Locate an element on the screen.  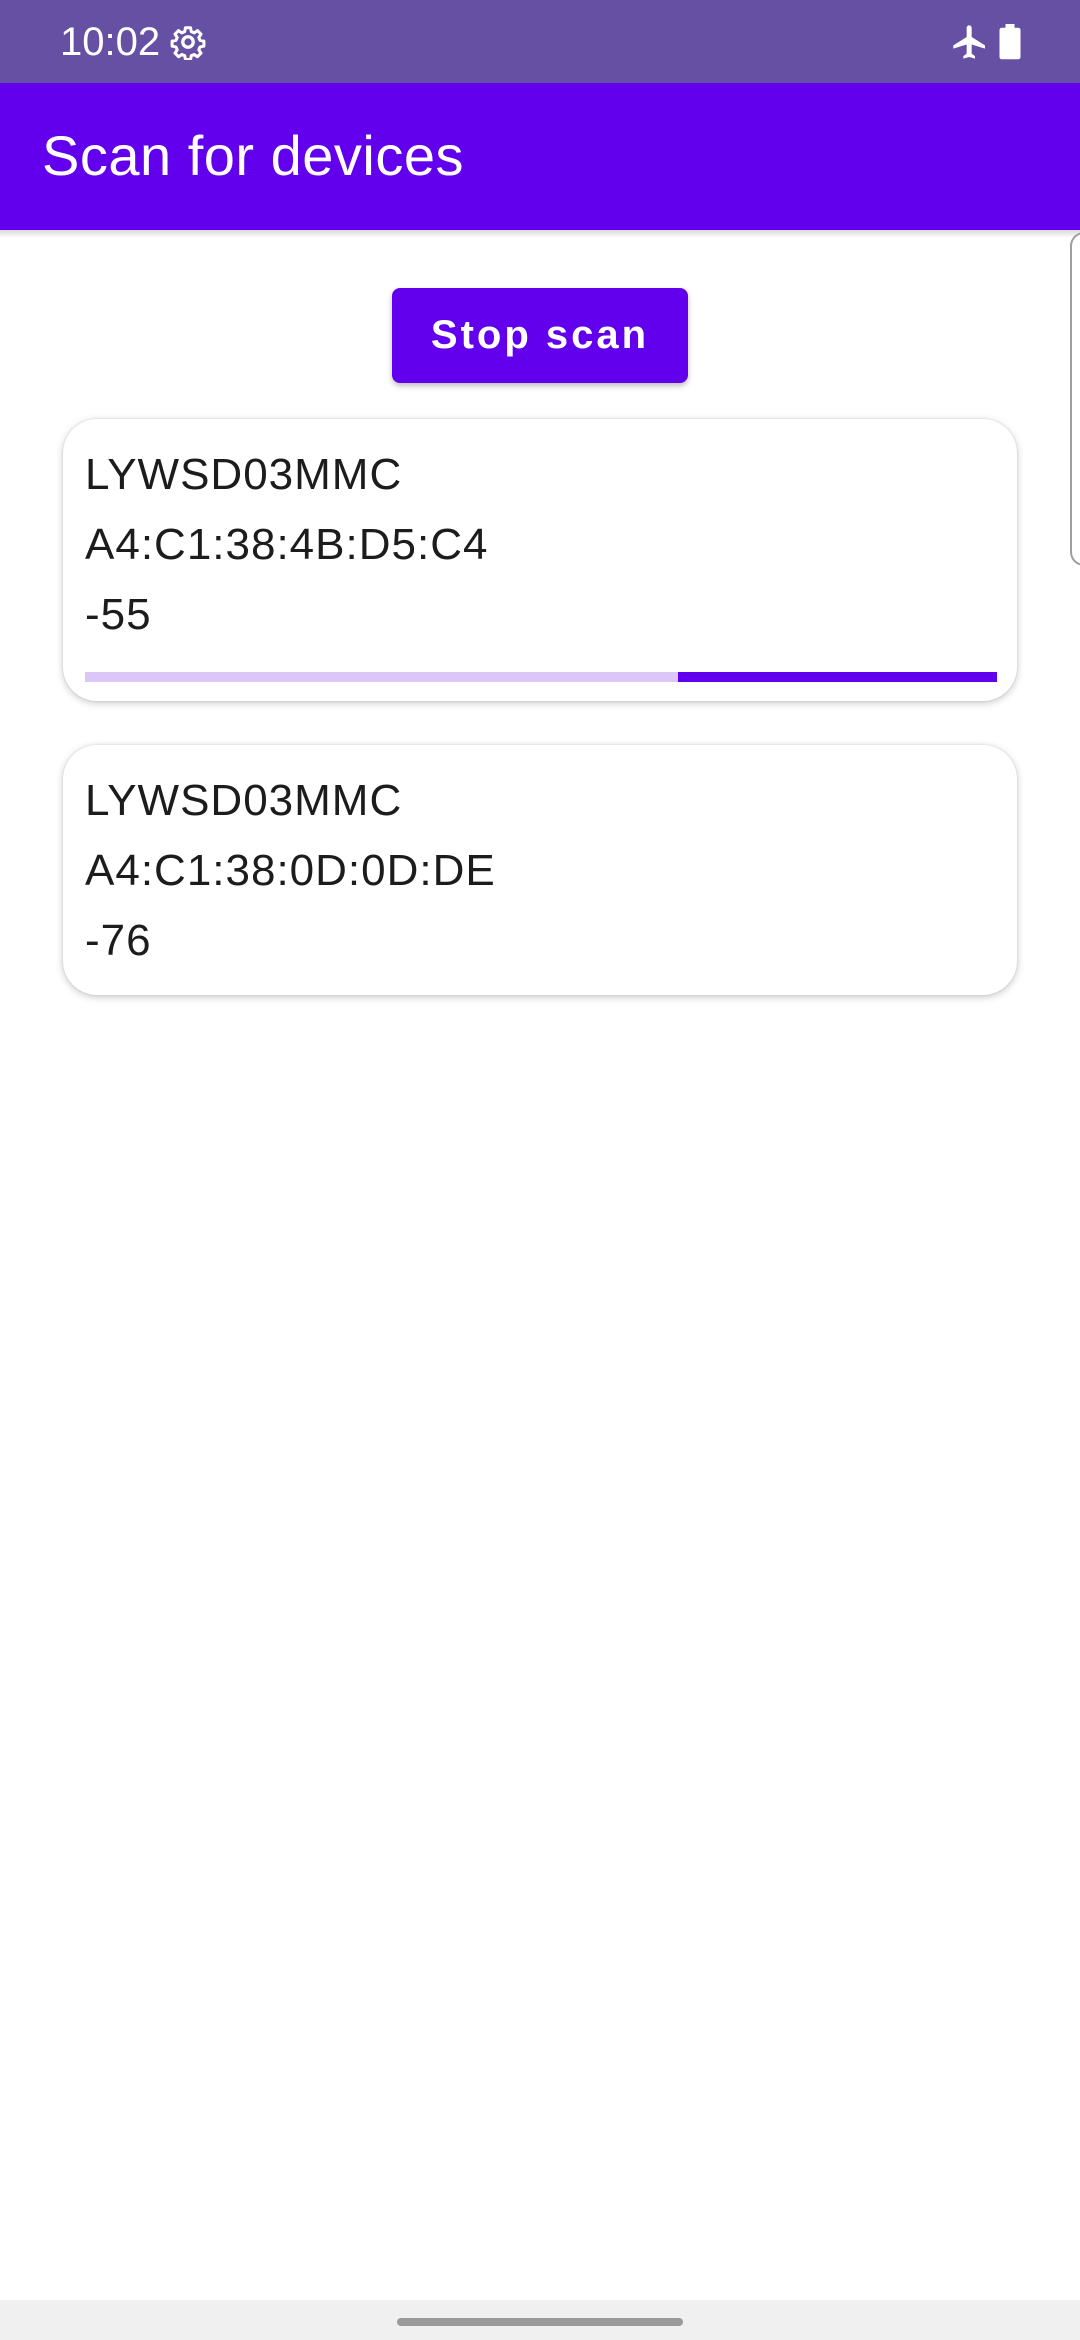
airplane-icon is located at coordinates (969, 42).